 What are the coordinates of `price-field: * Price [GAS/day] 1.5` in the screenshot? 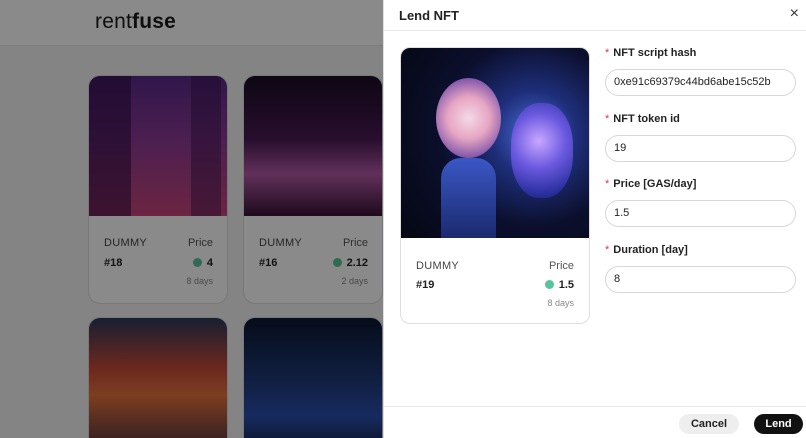 It's located at (701, 202).